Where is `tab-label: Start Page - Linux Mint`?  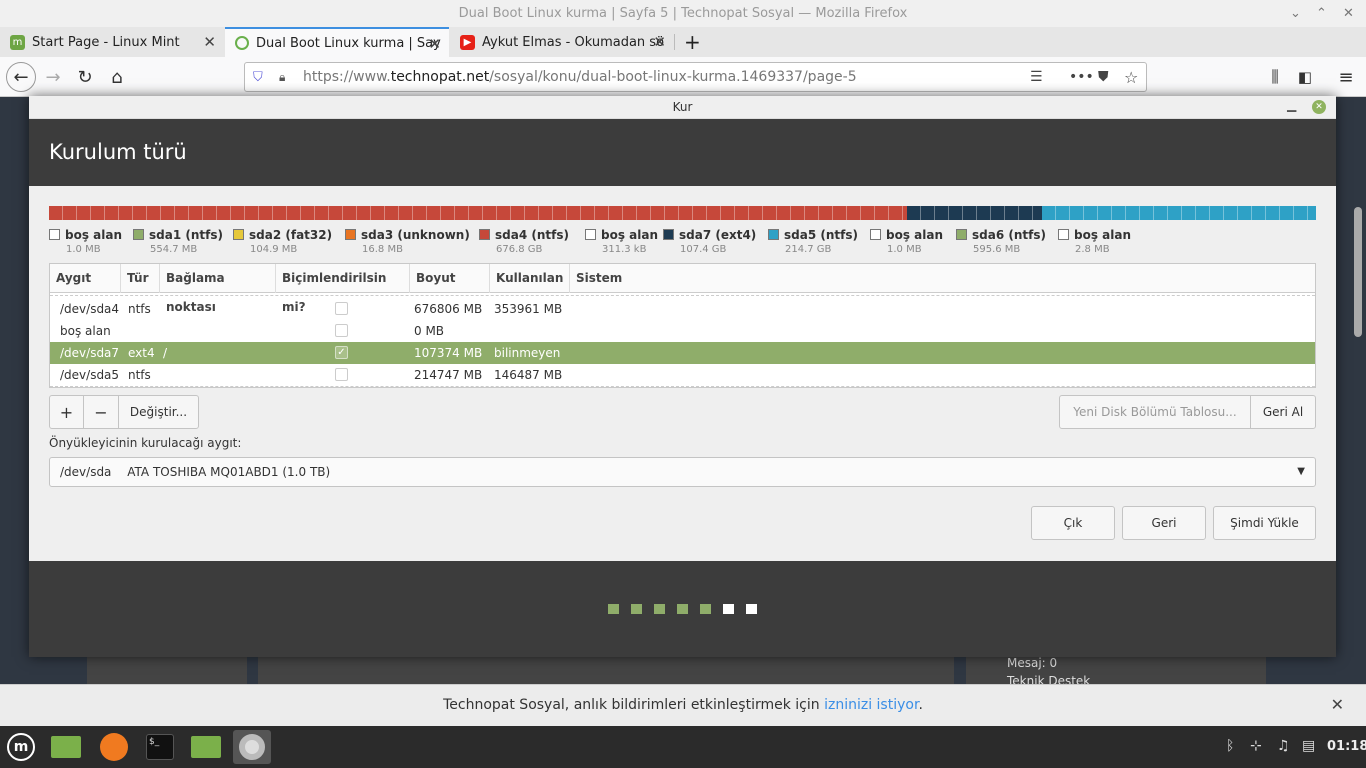 tab-label: Start Page - Linux Mint is located at coordinates (106, 42).